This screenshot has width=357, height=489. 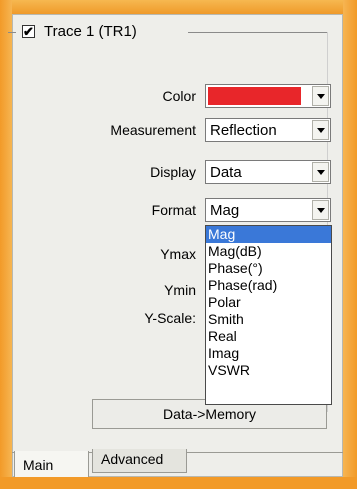 I want to click on format-select: Mag, so click(x=268, y=210).